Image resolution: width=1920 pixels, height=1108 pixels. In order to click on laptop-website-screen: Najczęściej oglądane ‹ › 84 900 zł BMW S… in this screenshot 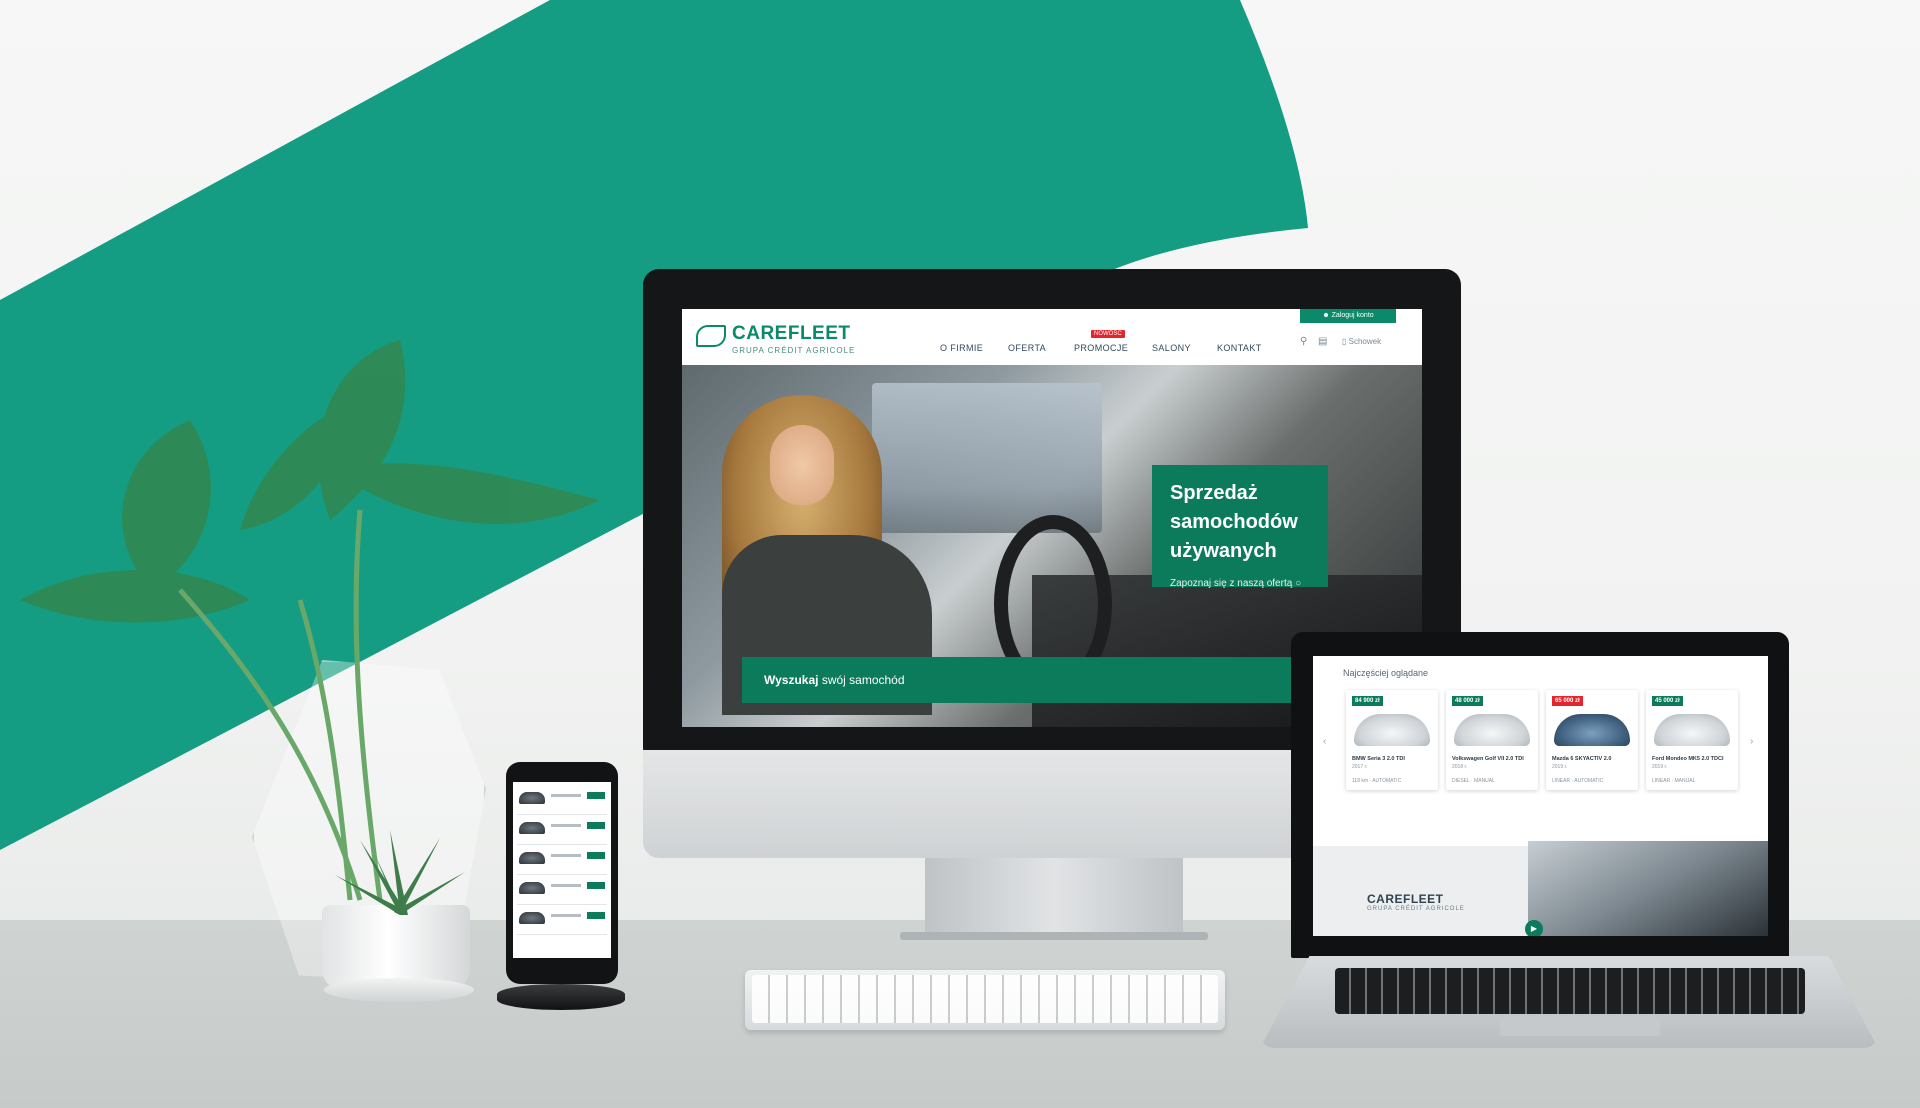, I will do `click(1540, 796)`.